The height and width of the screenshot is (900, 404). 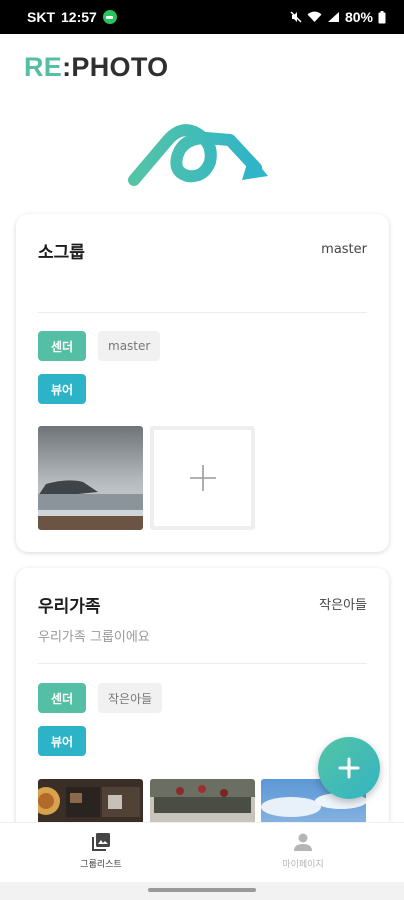 What do you see at coordinates (120, 67) in the screenshot?
I see `brand-suffix: PHOTO` at bounding box center [120, 67].